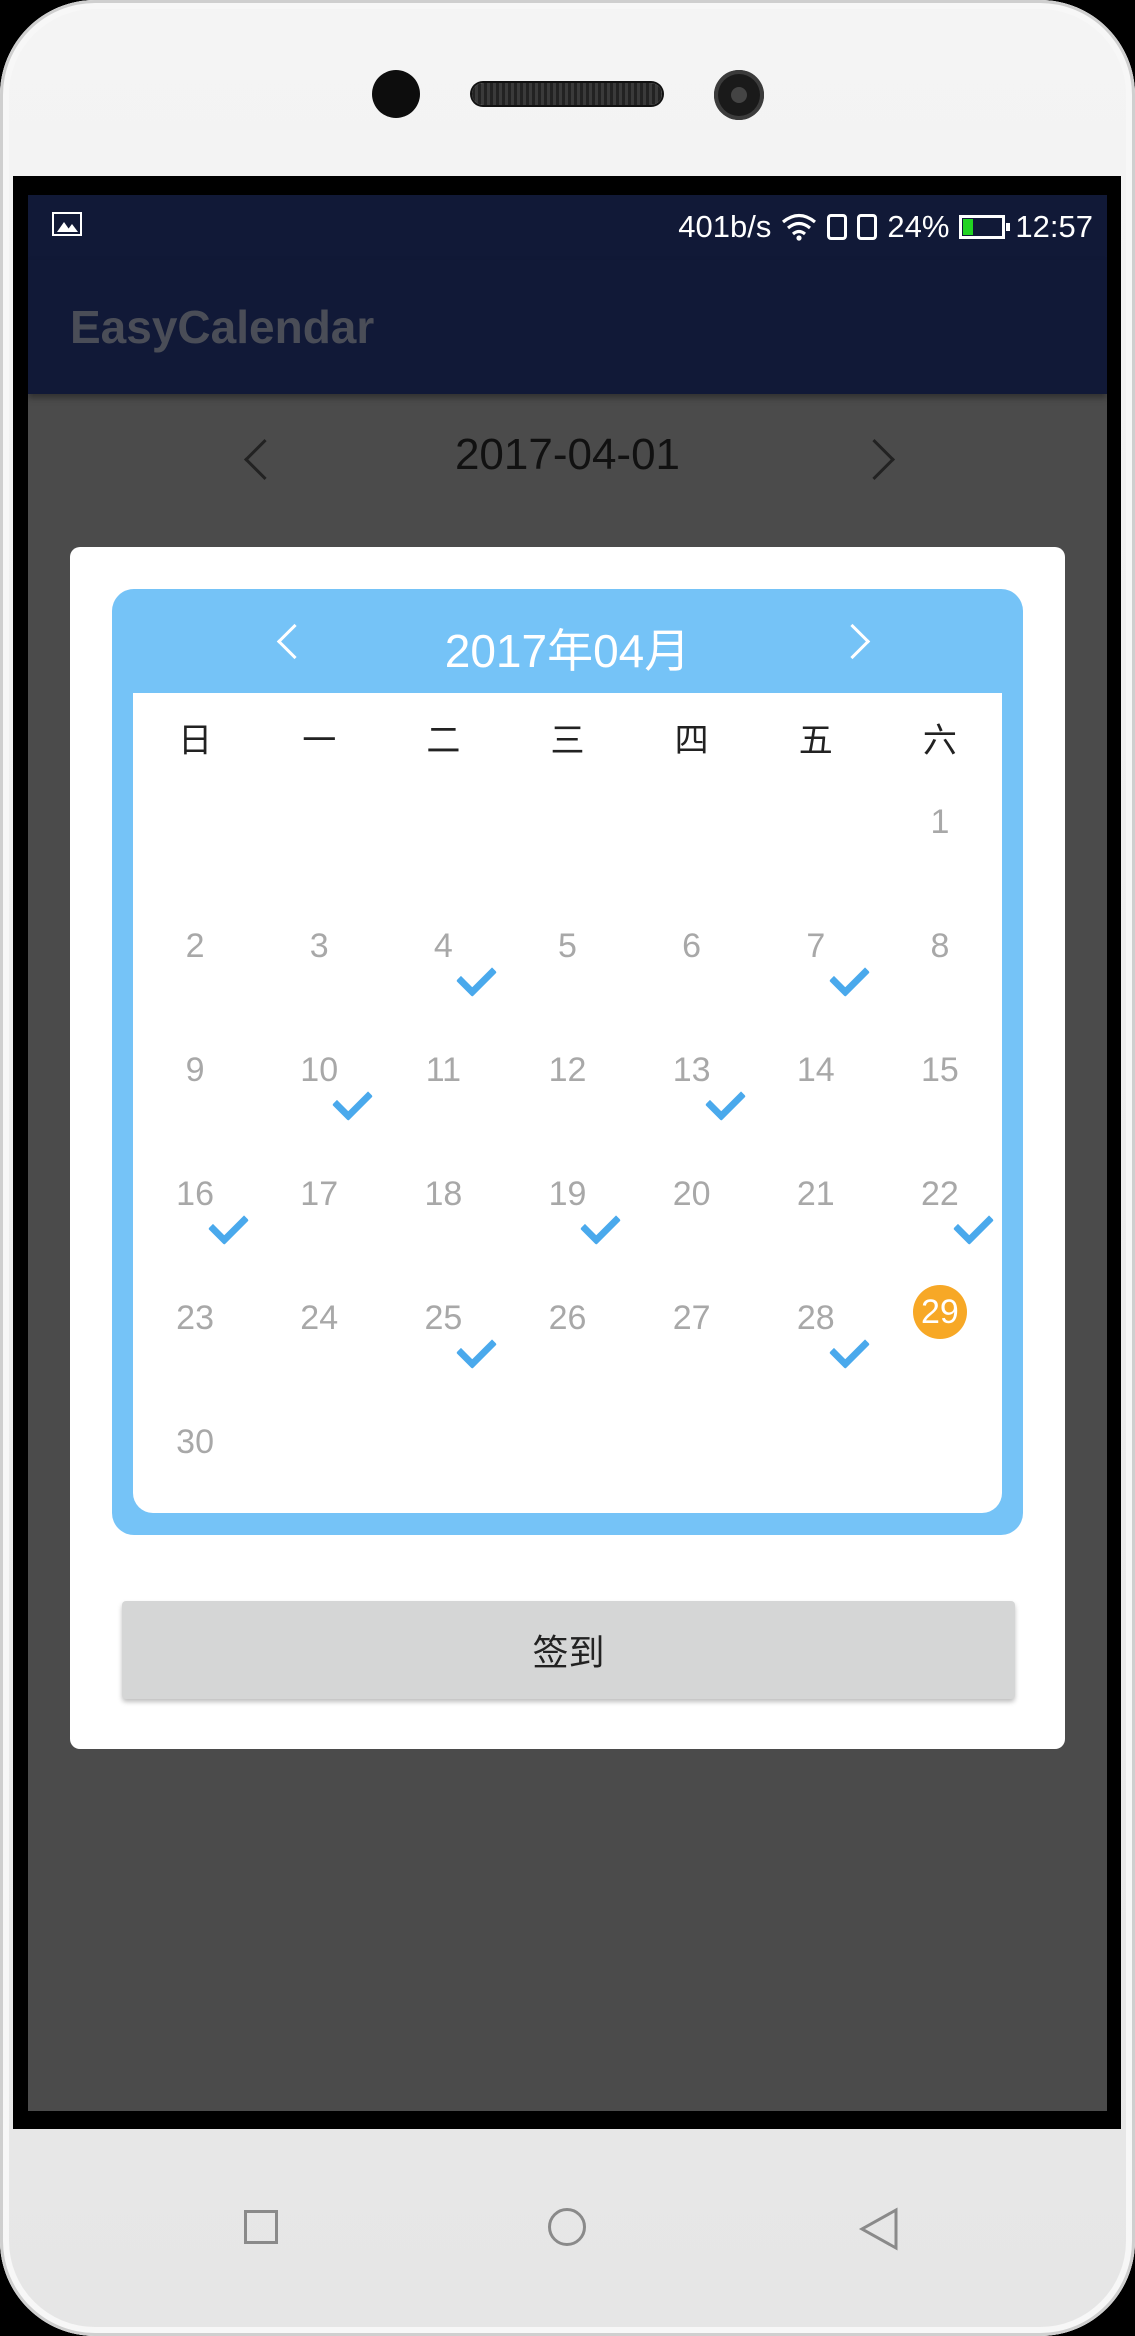 This screenshot has height=2336, width=1135. Describe the element at coordinates (692, 959) in the screenshot. I see `day-cell: 6` at that location.